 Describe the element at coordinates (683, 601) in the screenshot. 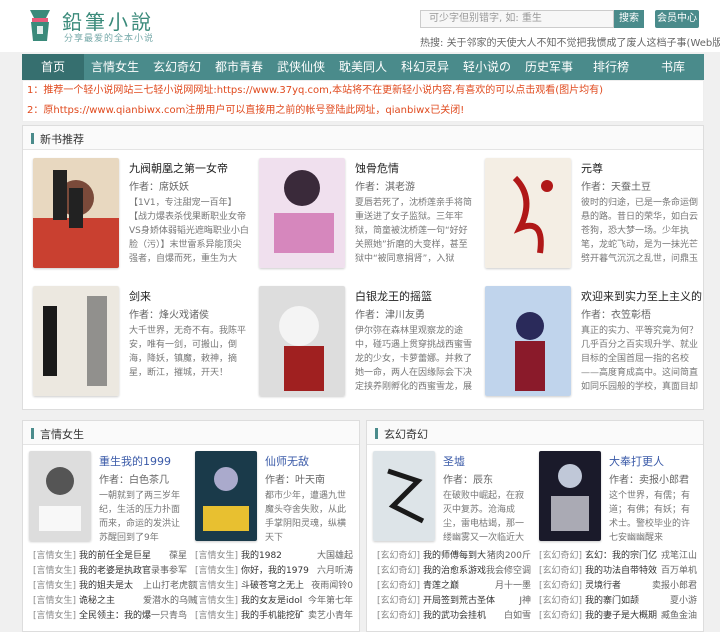

I see `list-author: 夏小游` at that location.